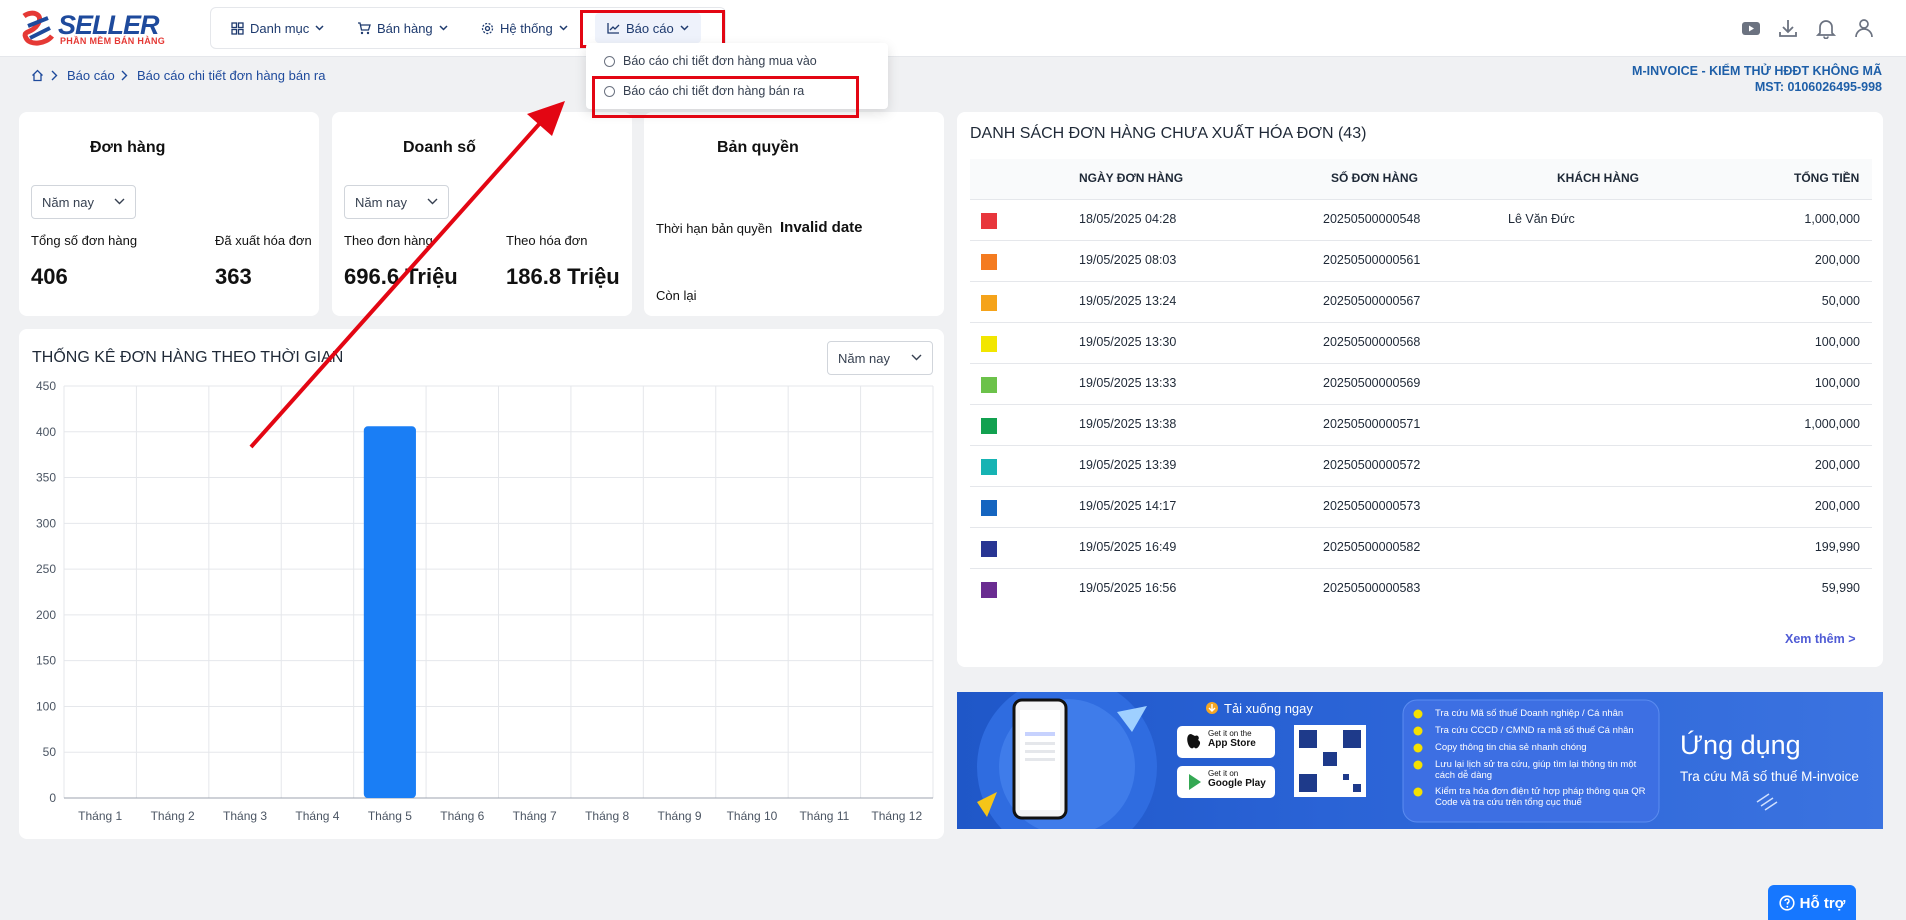 The height and width of the screenshot is (920, 1906). What do you see at coordinates (896, 816) in the screenshot?
I see `x-tick-label: Tháng 12` at bounding box center [896, 816].